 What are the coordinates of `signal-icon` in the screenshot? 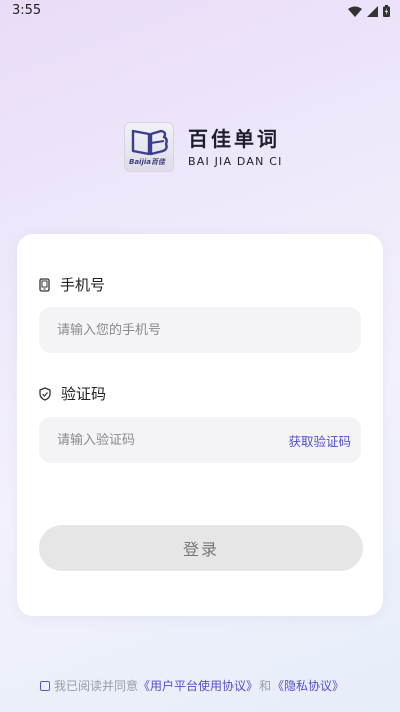 It's located at (372, 11).